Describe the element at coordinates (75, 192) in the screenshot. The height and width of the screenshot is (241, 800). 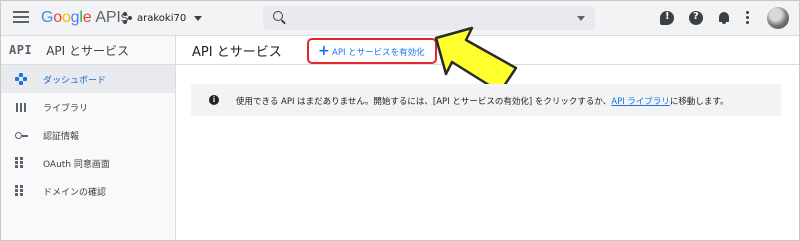
I see `sidebar-item-label: ドメインの確認` at that location.